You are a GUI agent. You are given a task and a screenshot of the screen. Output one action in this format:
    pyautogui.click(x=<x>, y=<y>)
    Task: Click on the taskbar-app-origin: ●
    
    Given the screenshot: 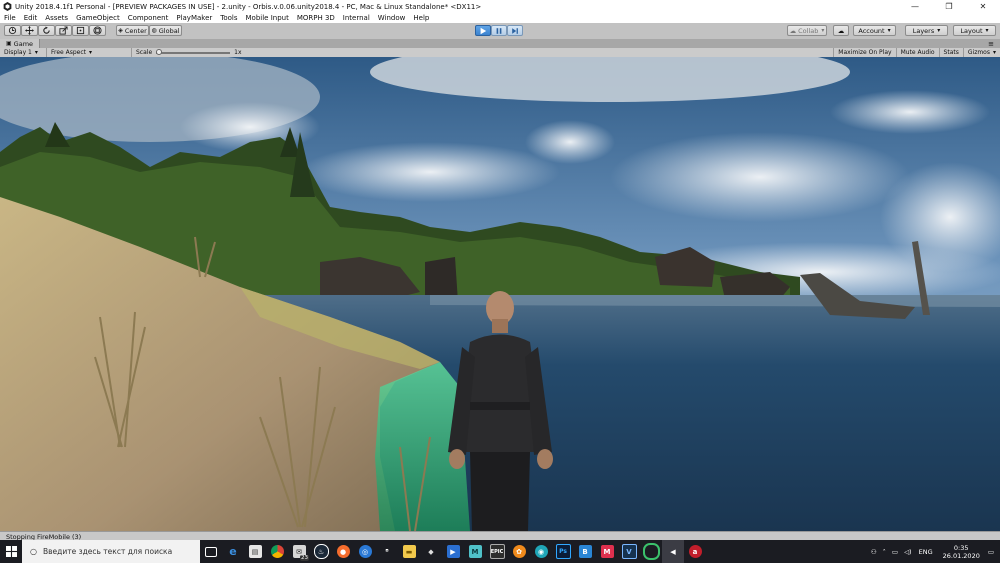 What is the action you would take?
    pyautogui.click(x=343, y=551)
    